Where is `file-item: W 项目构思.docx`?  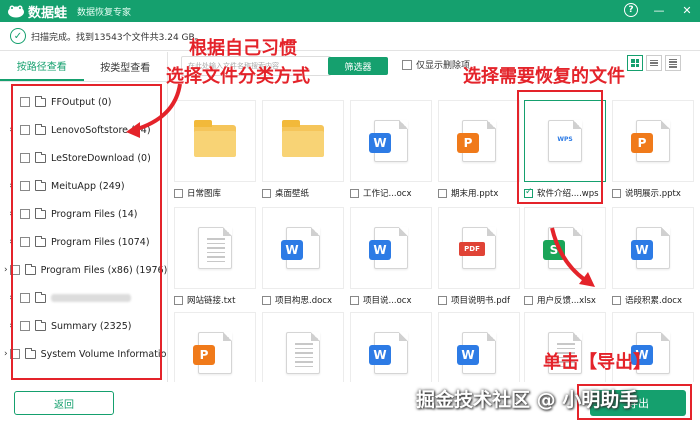
file-item: W 项目构思.docx is located at coordinates (303, 262).